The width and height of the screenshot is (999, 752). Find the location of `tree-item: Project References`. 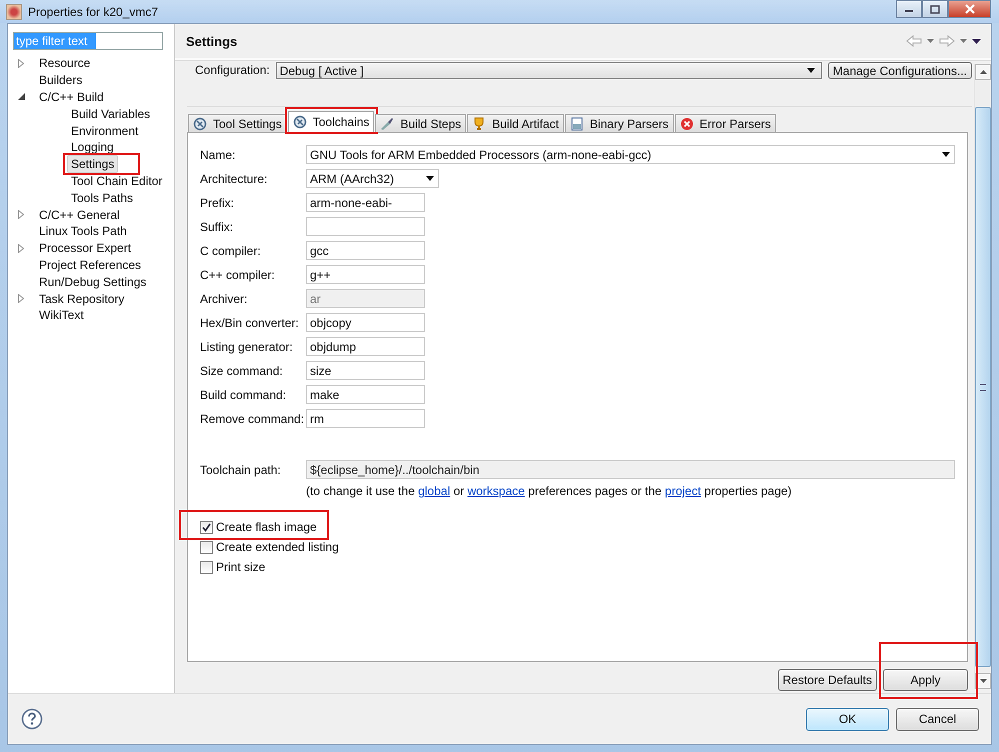

tree-item: Project References is located at coordinates (90, 265).